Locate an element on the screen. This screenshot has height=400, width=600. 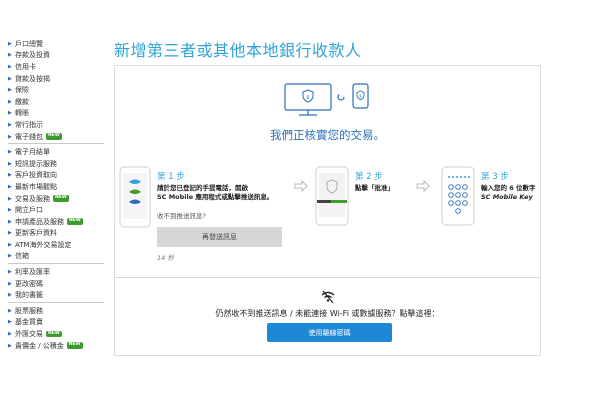
sidebar-item-label: 基金買賣 is located at coordinates (29, 322).